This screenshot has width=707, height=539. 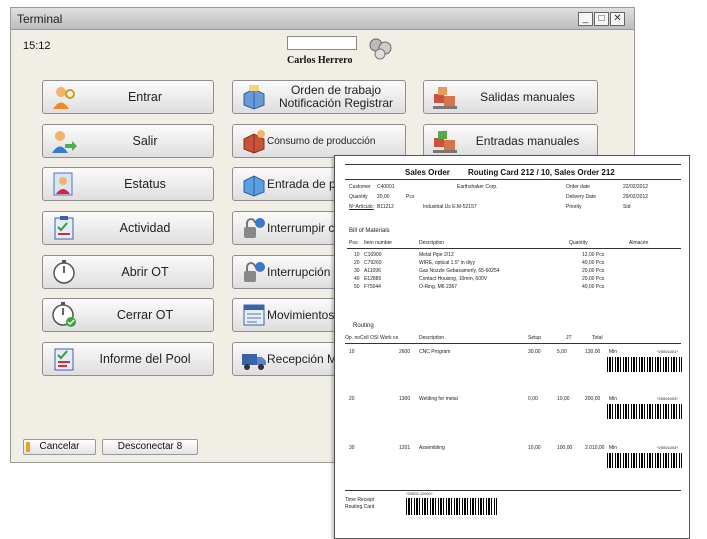 What do you see at coordinates (357, 271) in the screenshot?
I see `bom-pos: 30` at bounding box center [357, 271].